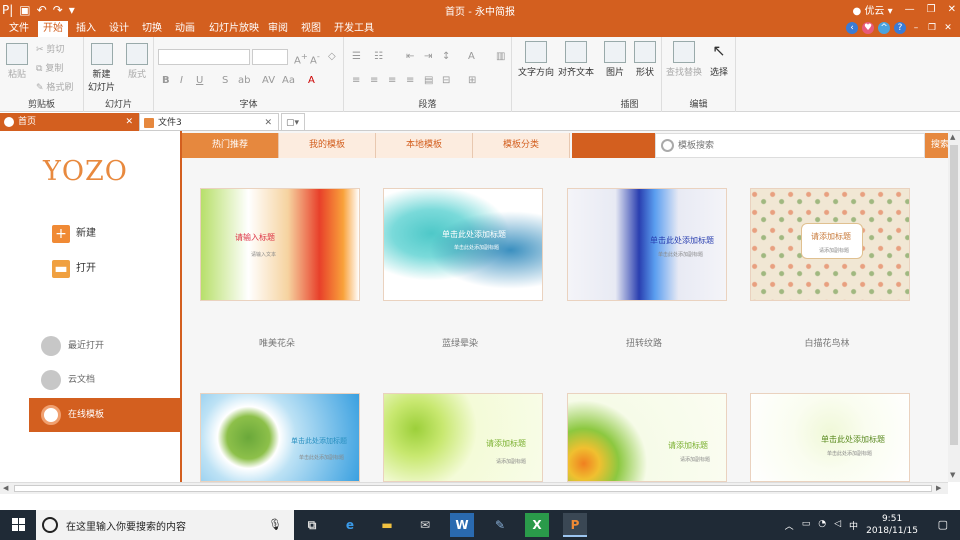 The height and width of the screenshot is (540, 960). Describe the element at coordinates (356, 80) in the screenshot. I see `align-left-icon: ≡` at that location.